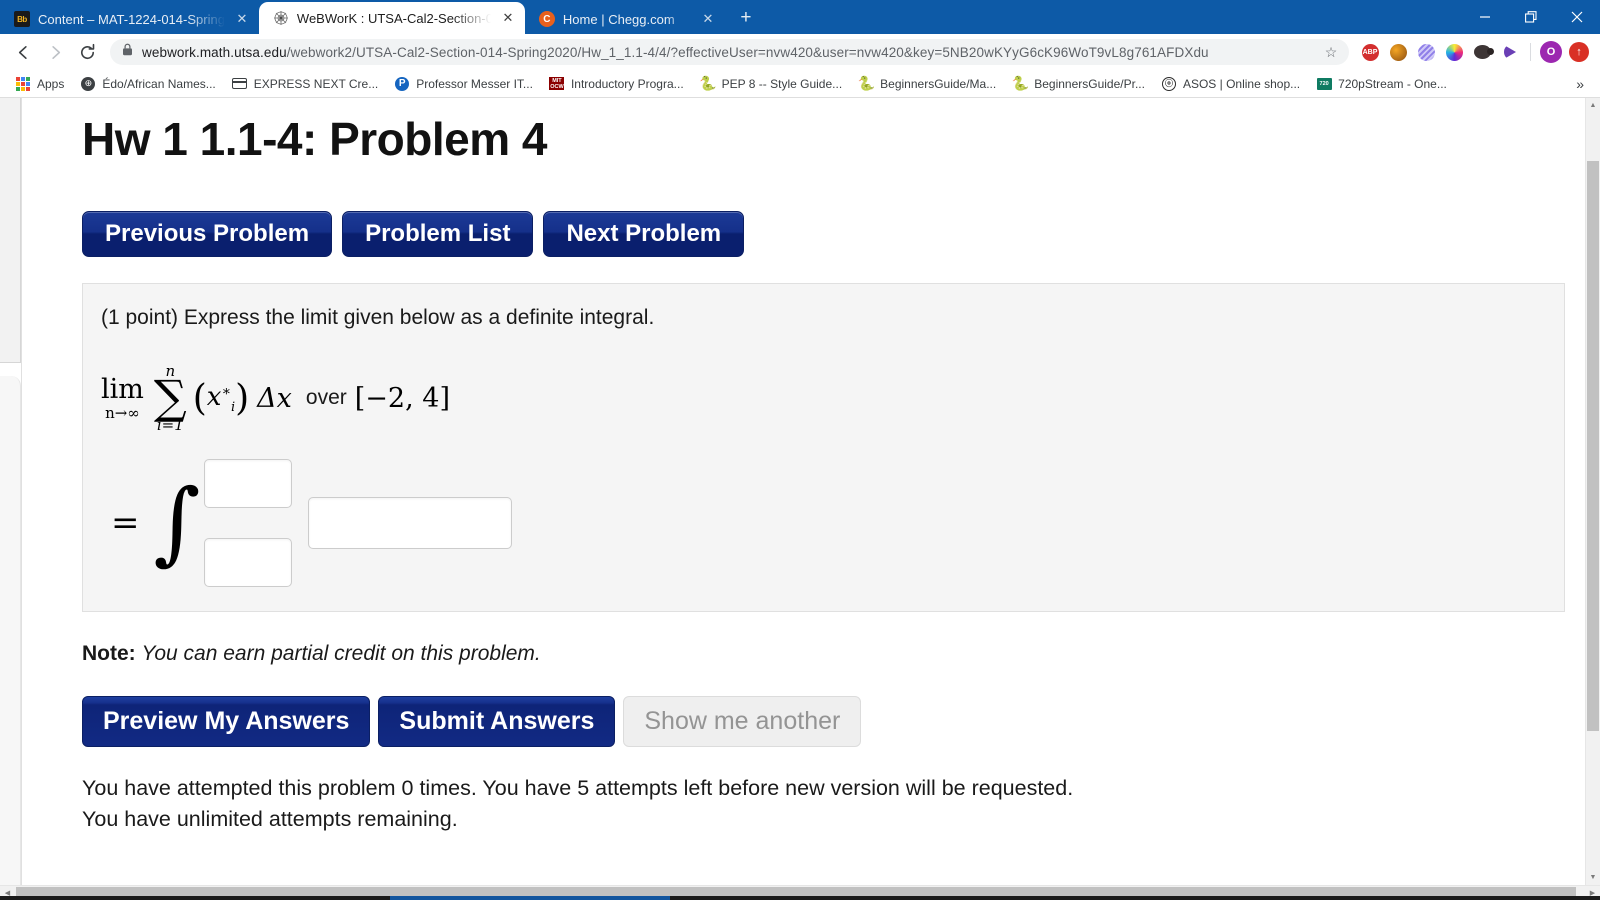 The width and height of the screenshot is (1600, 900). I want to click on scroll-down-arrow-icon: ▼, so click(1593, 877).